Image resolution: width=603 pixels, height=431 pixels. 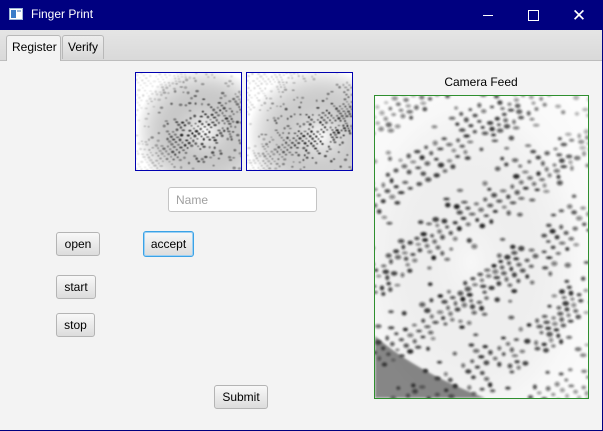 I want to click on start-button: start, so click(x=76, y=287).